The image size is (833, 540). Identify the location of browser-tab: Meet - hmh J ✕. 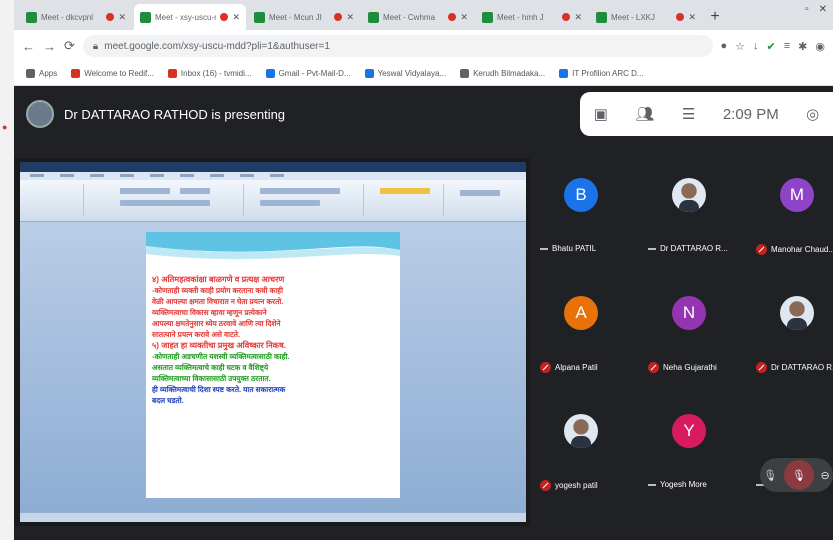
(532, 17).